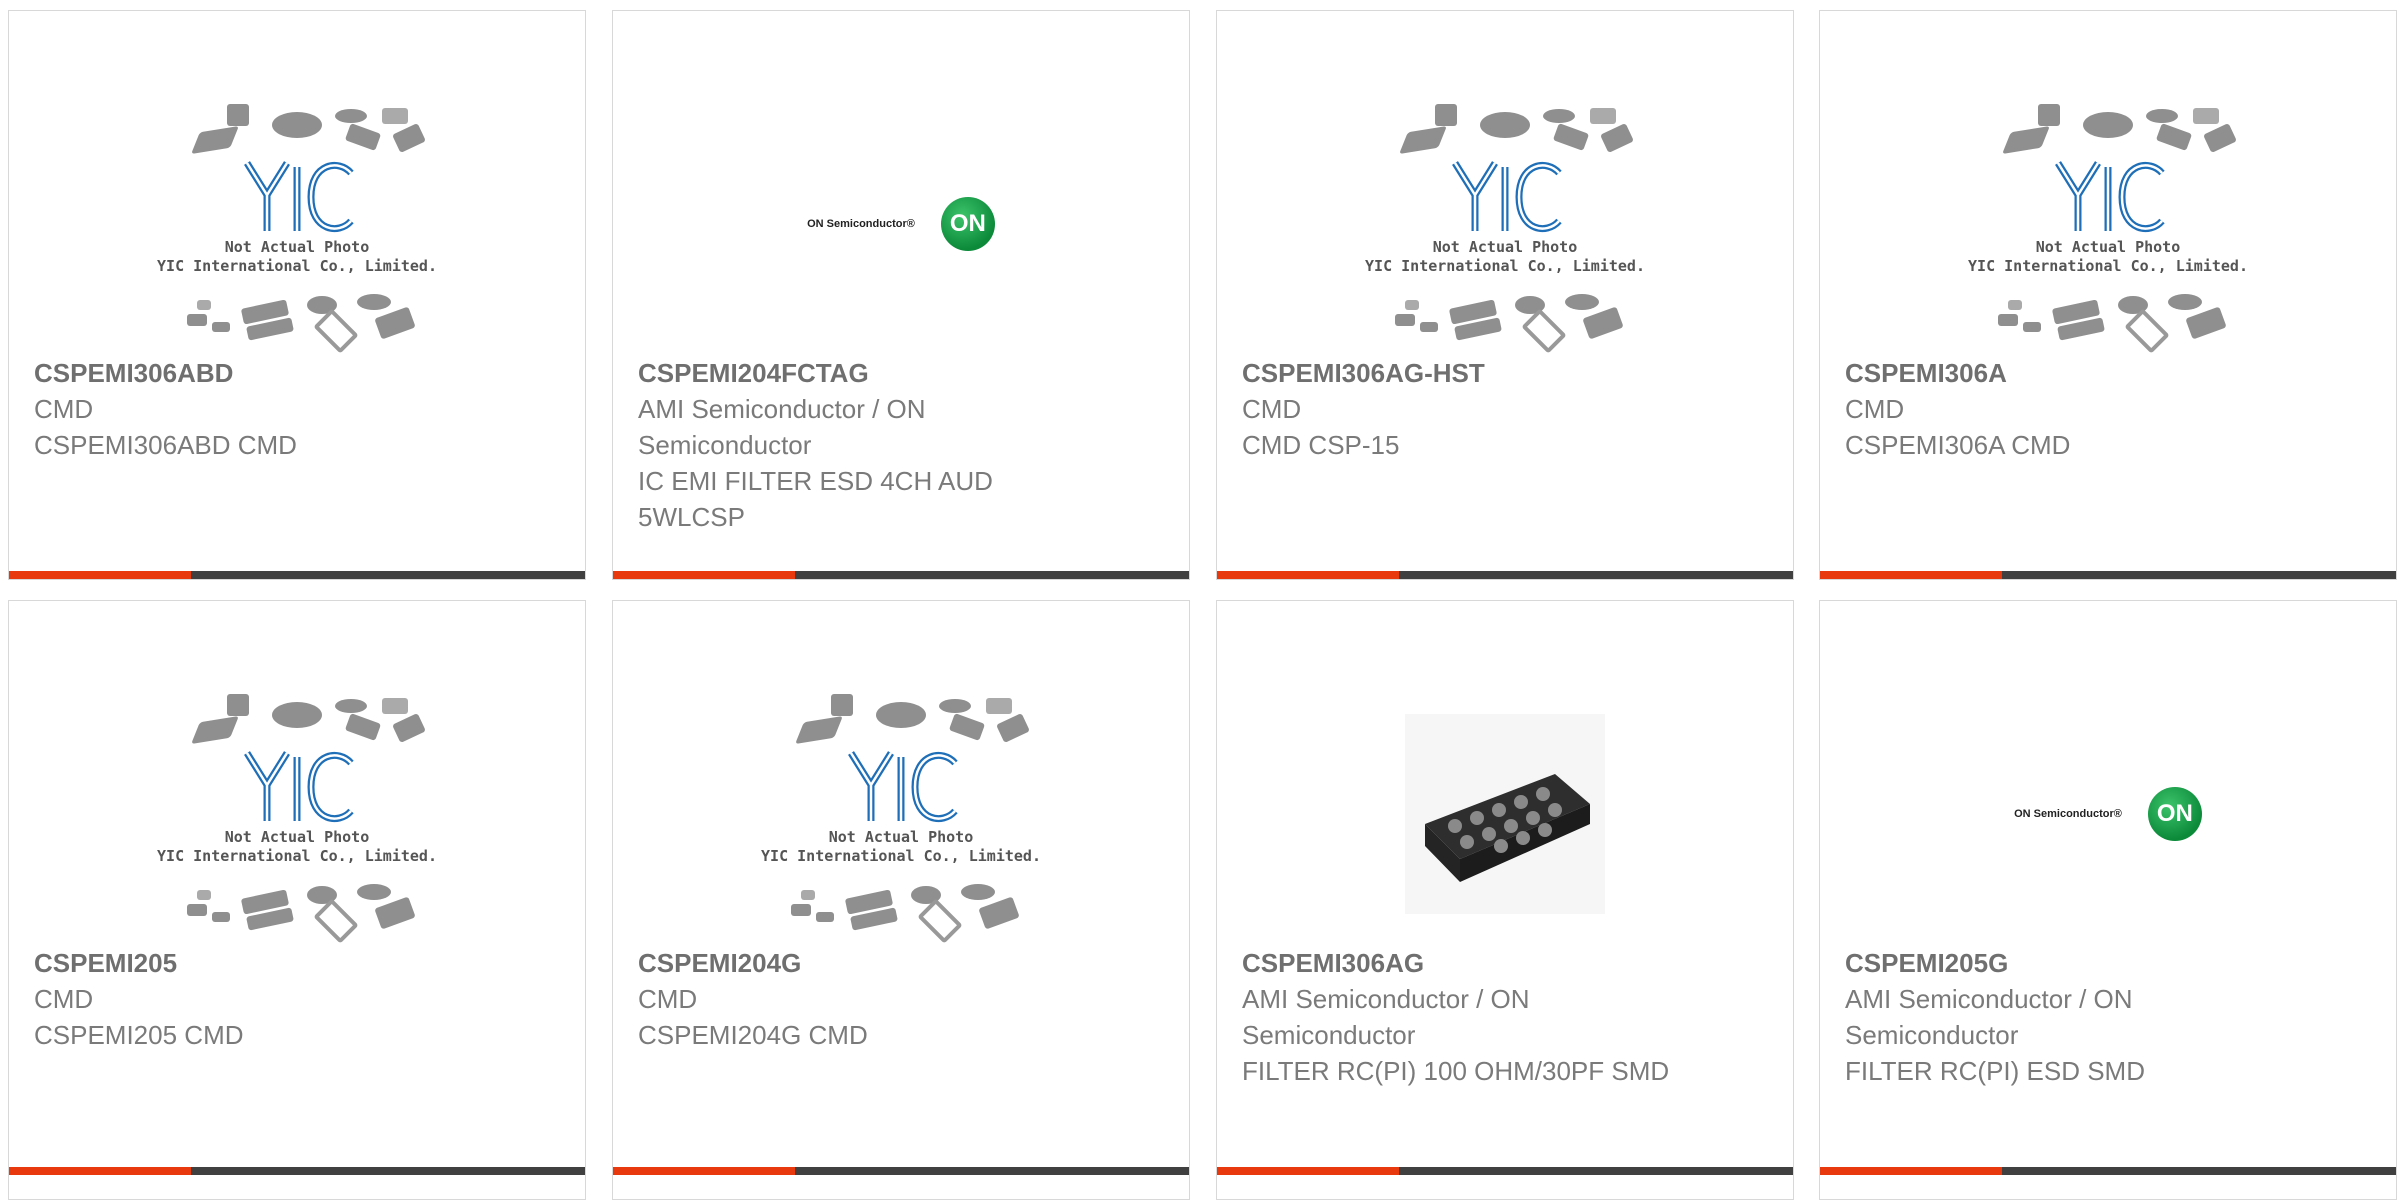 The width and height of the screenshot is (2400, 1200). Describe the element at coordinates (901, 373) in the screenshot. I see `part-number-link: CSPEMI204FCTAG` at that location.